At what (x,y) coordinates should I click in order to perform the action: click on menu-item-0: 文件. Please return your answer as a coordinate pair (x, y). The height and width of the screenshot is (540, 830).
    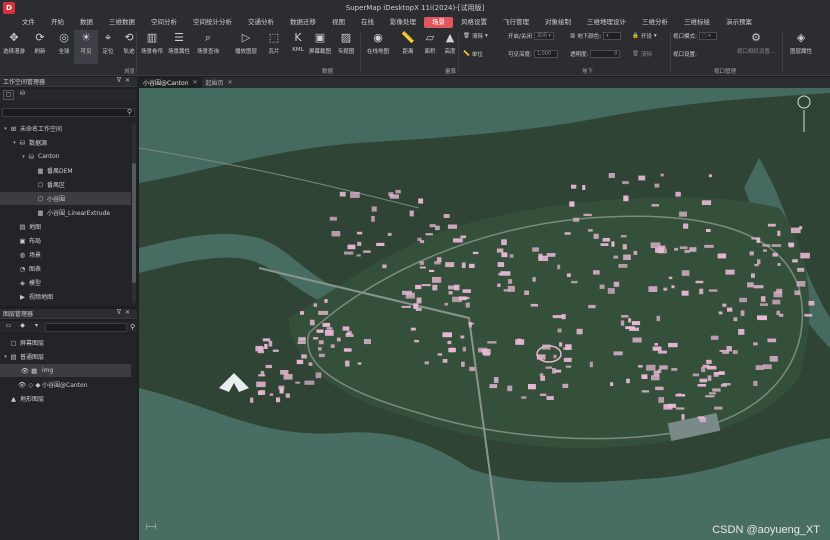
    Looking at the image, I should click on (28, 22).